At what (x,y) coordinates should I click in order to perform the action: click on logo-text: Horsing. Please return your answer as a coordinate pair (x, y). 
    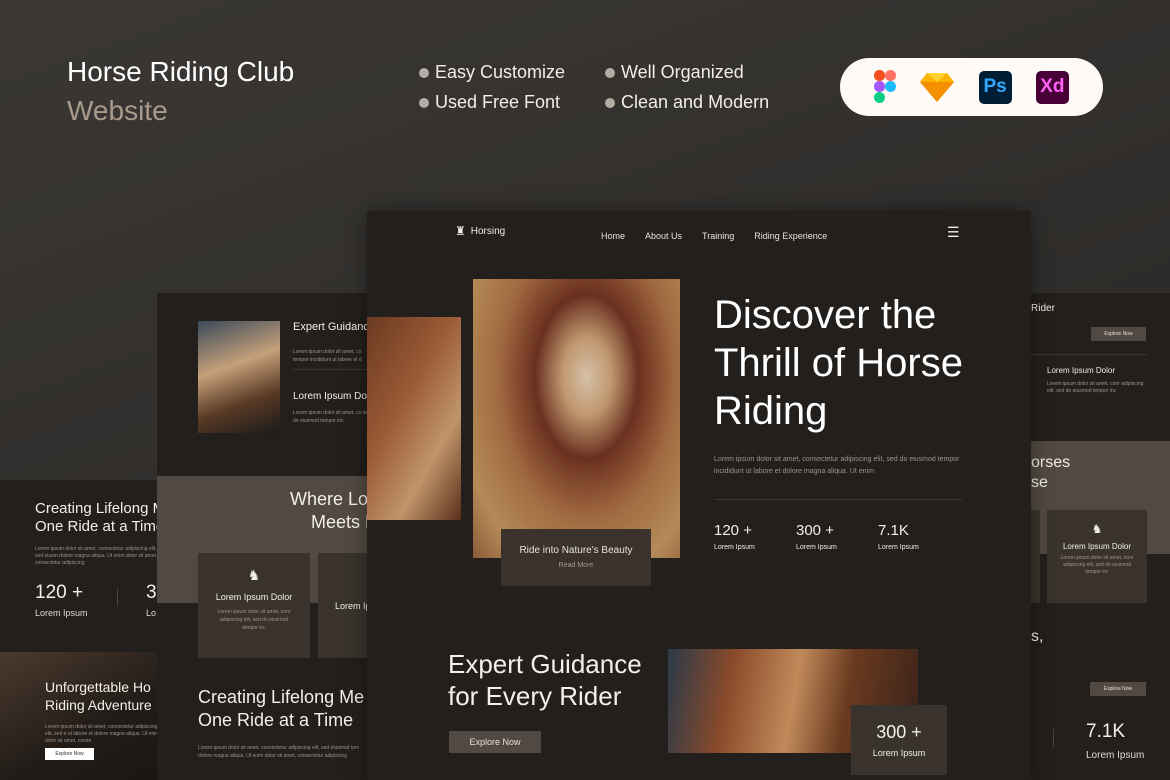
    Looking at the image, I should click on (488, 231).